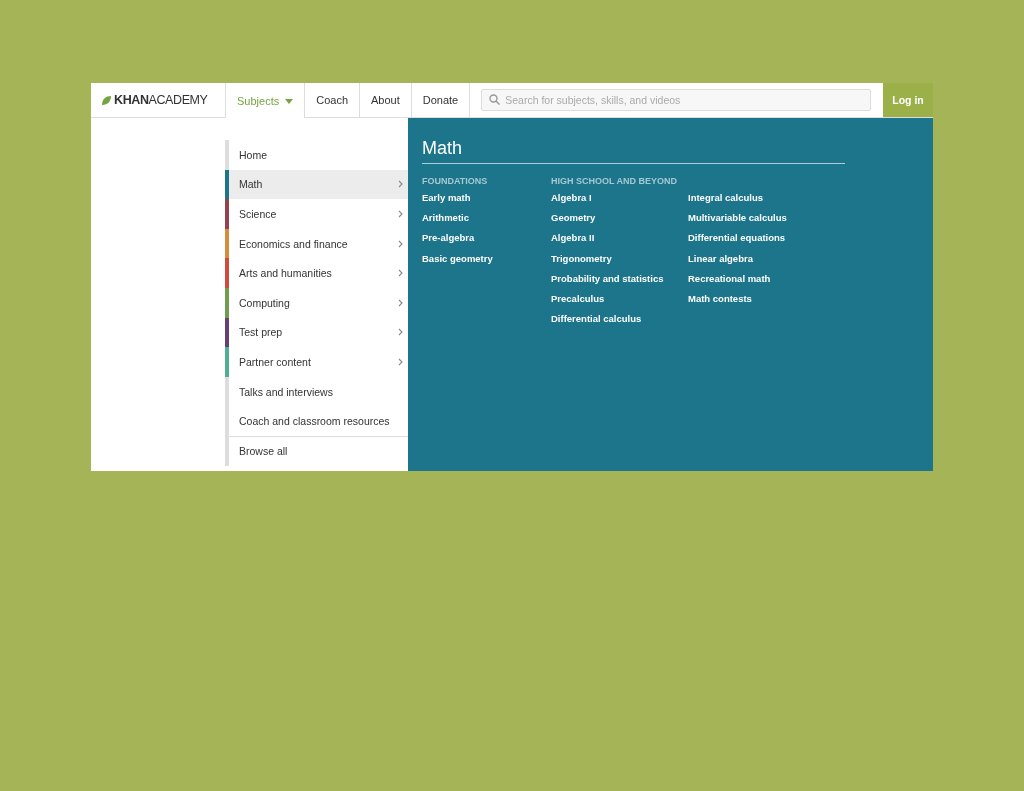 The image size is (1024, 791). I want to click on topic-link: Probability and statistics, so click(619, 282).